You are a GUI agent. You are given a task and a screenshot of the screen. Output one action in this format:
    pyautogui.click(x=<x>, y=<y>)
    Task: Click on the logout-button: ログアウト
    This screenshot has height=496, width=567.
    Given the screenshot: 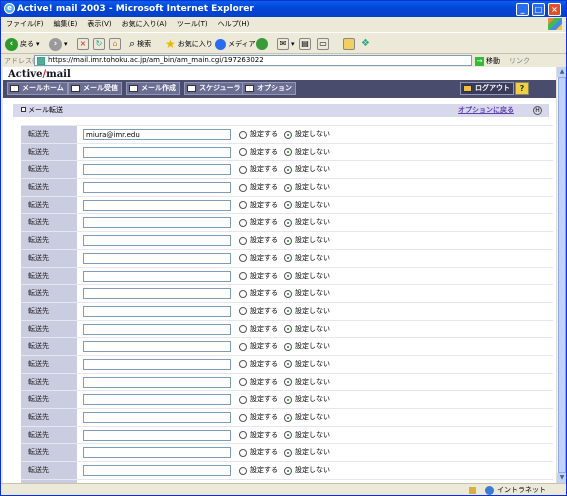 What is the action you would take?
    pyautogui.click(x=487, y=88)
    